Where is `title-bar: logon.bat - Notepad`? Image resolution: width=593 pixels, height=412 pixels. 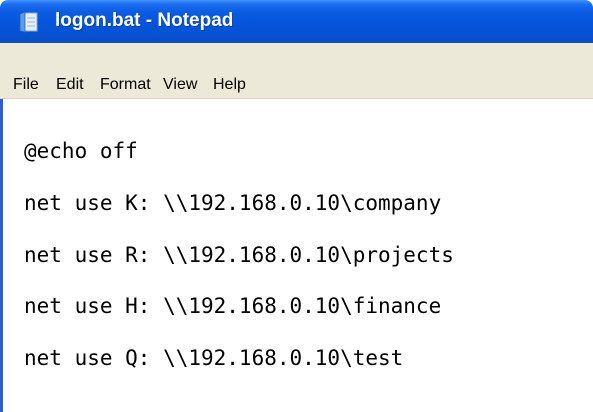 title-bar: logon.bat - Notepad is located at coordinates (296, 21).